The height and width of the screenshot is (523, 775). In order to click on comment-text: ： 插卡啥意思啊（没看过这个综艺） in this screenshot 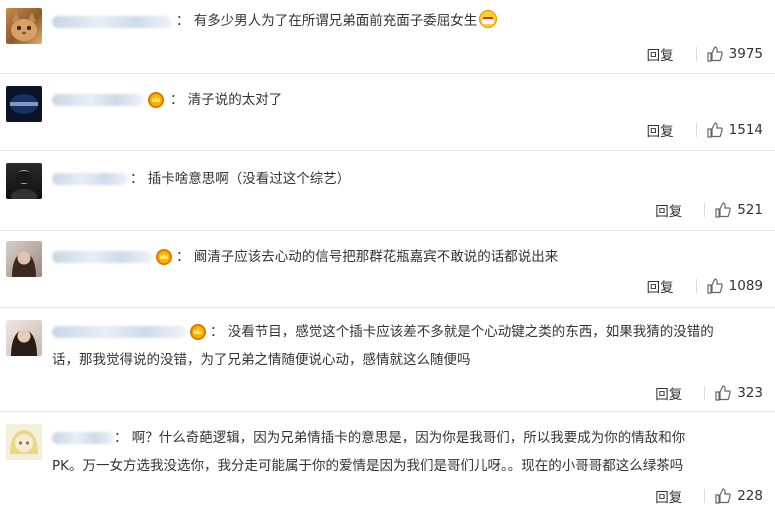, I will do `click(240, 179)`.